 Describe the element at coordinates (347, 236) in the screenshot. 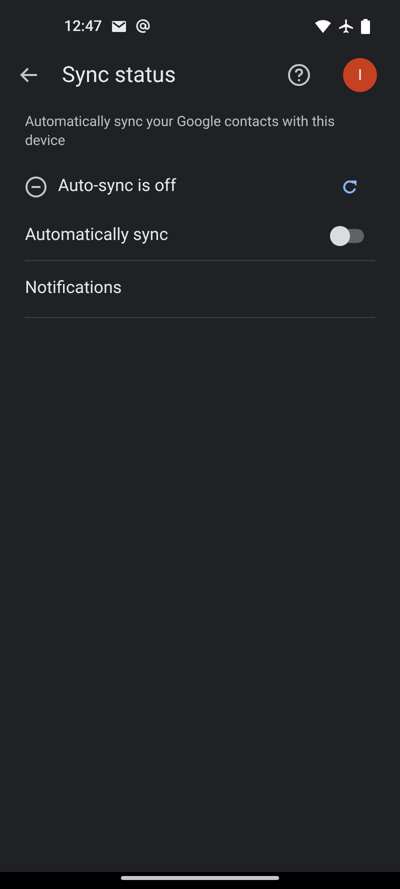

I see `toggle-switch` at that location.